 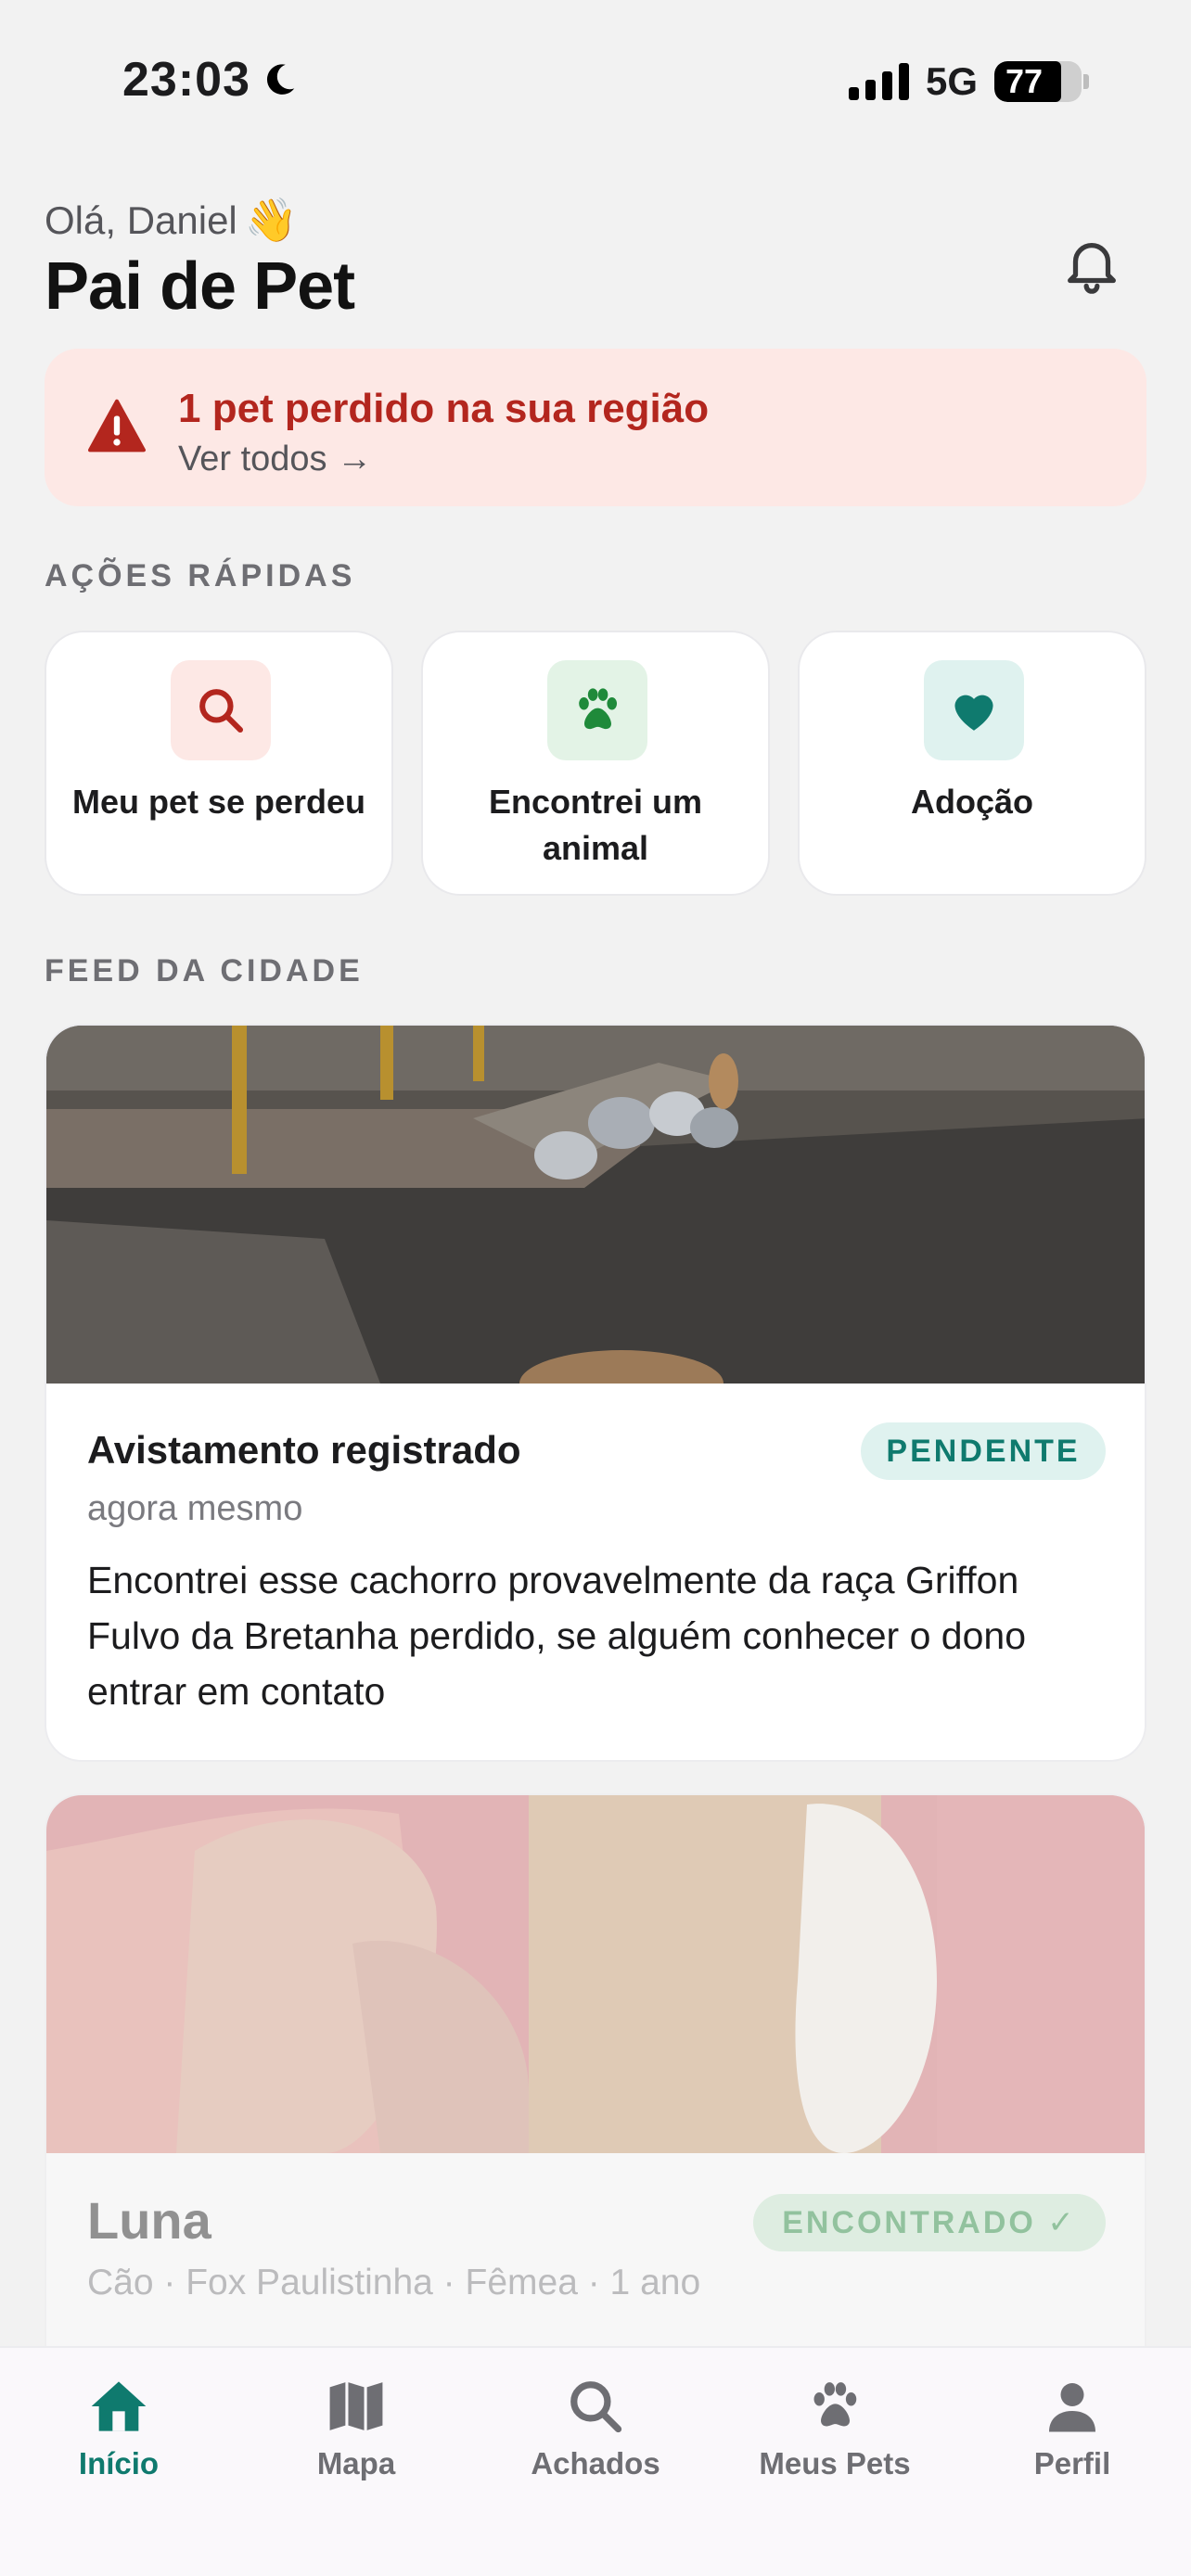 I want to click on status-bar: 23:03 5G 77, so click(x=595, y=79).